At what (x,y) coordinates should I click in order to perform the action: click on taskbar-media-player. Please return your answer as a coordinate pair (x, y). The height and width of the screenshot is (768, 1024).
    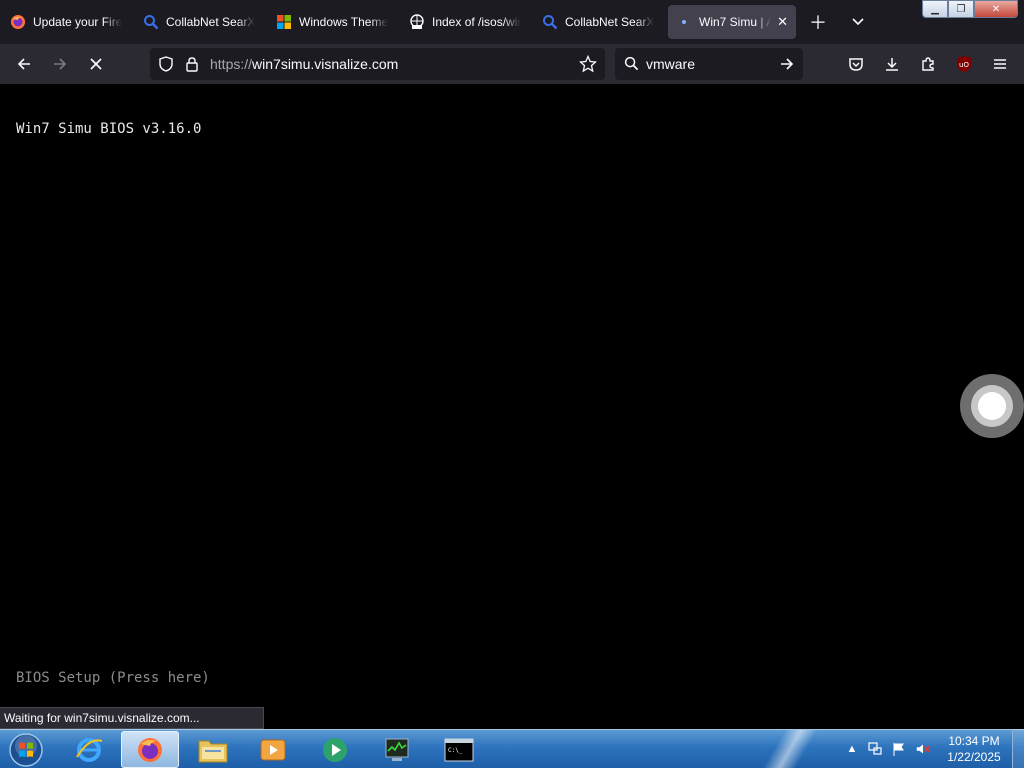
    Looking at the image, I should click on (273, 749).